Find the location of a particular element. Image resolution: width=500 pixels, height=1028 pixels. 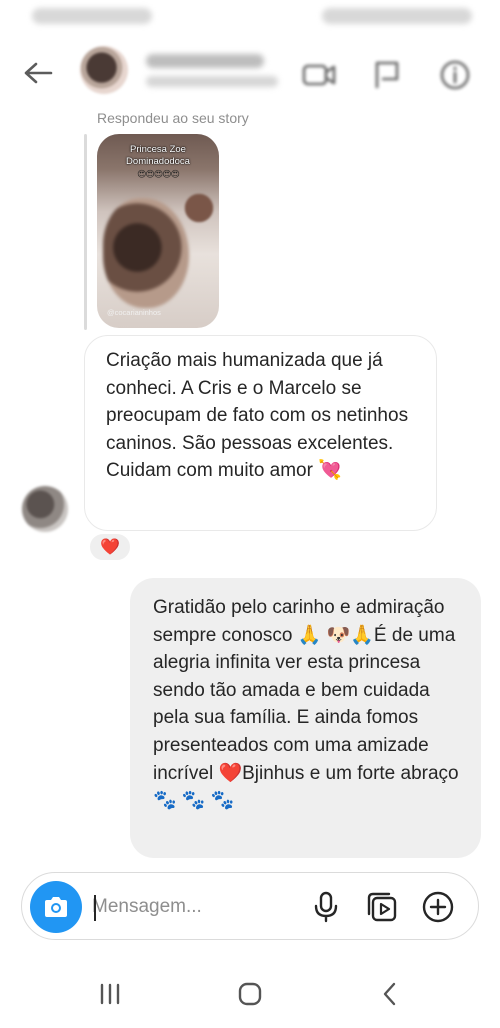

video-call-icon is located at coordinates (319, 75).